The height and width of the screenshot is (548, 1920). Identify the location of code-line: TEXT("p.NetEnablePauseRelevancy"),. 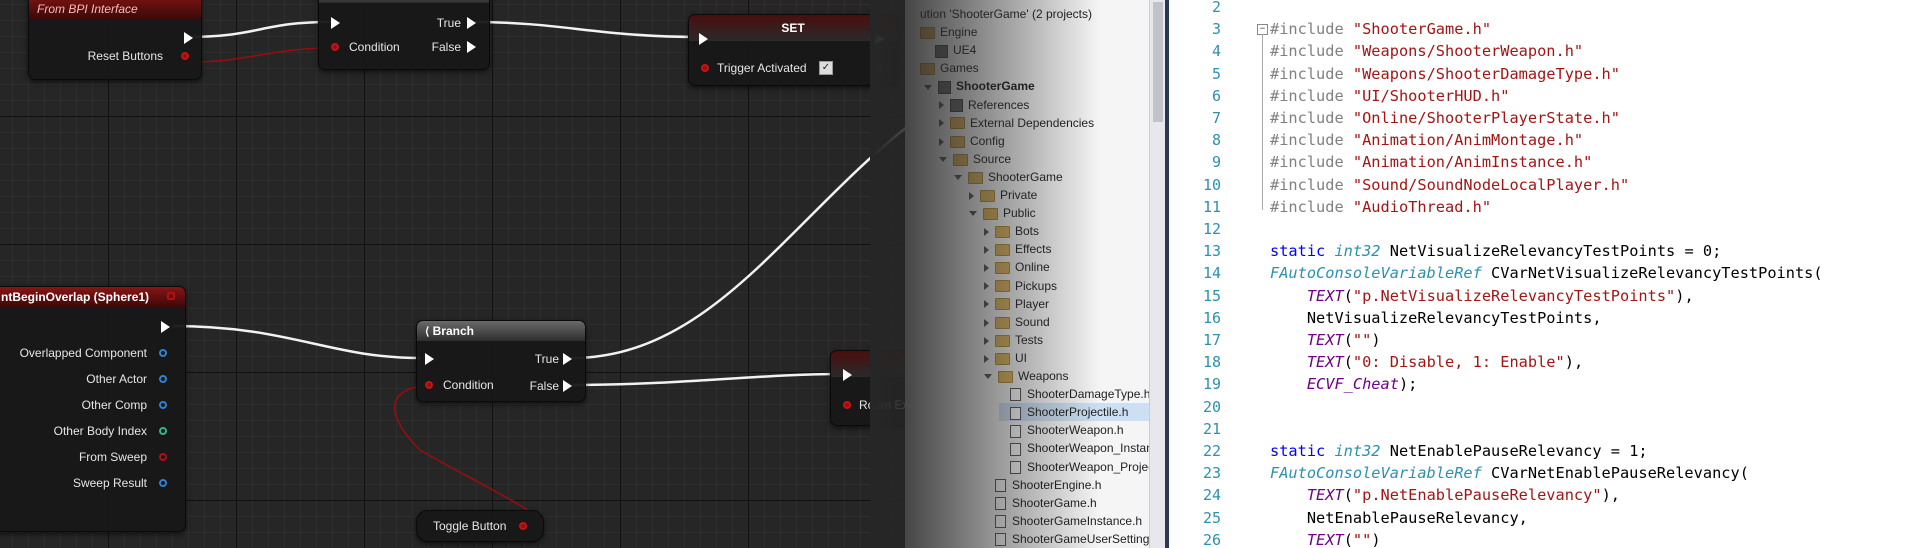
(1445, 495).